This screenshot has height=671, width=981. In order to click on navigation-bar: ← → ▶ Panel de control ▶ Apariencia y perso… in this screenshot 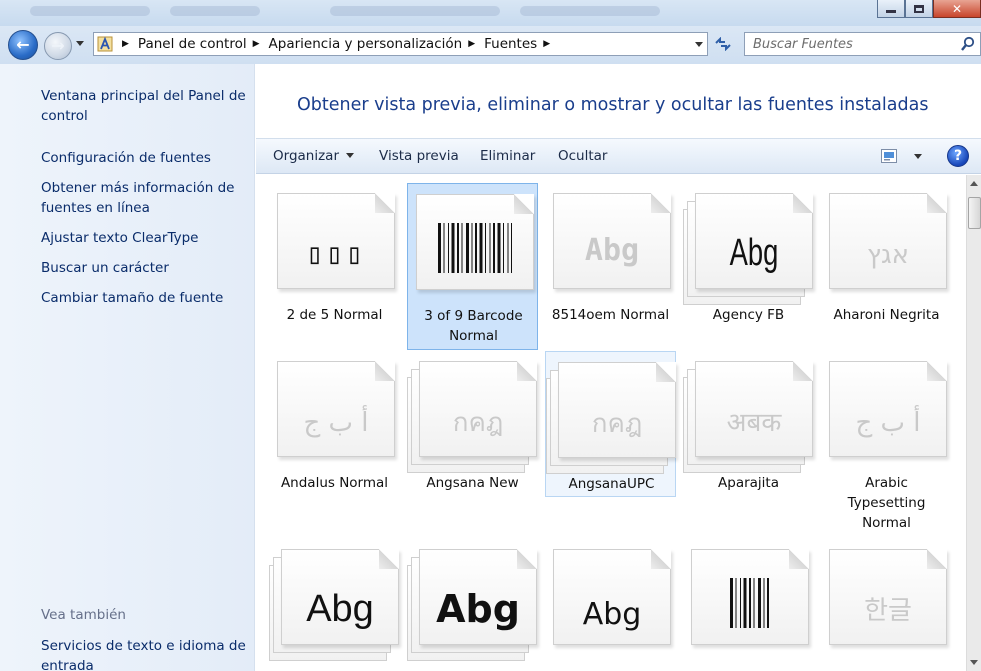, I will do `click(490, 45)`.